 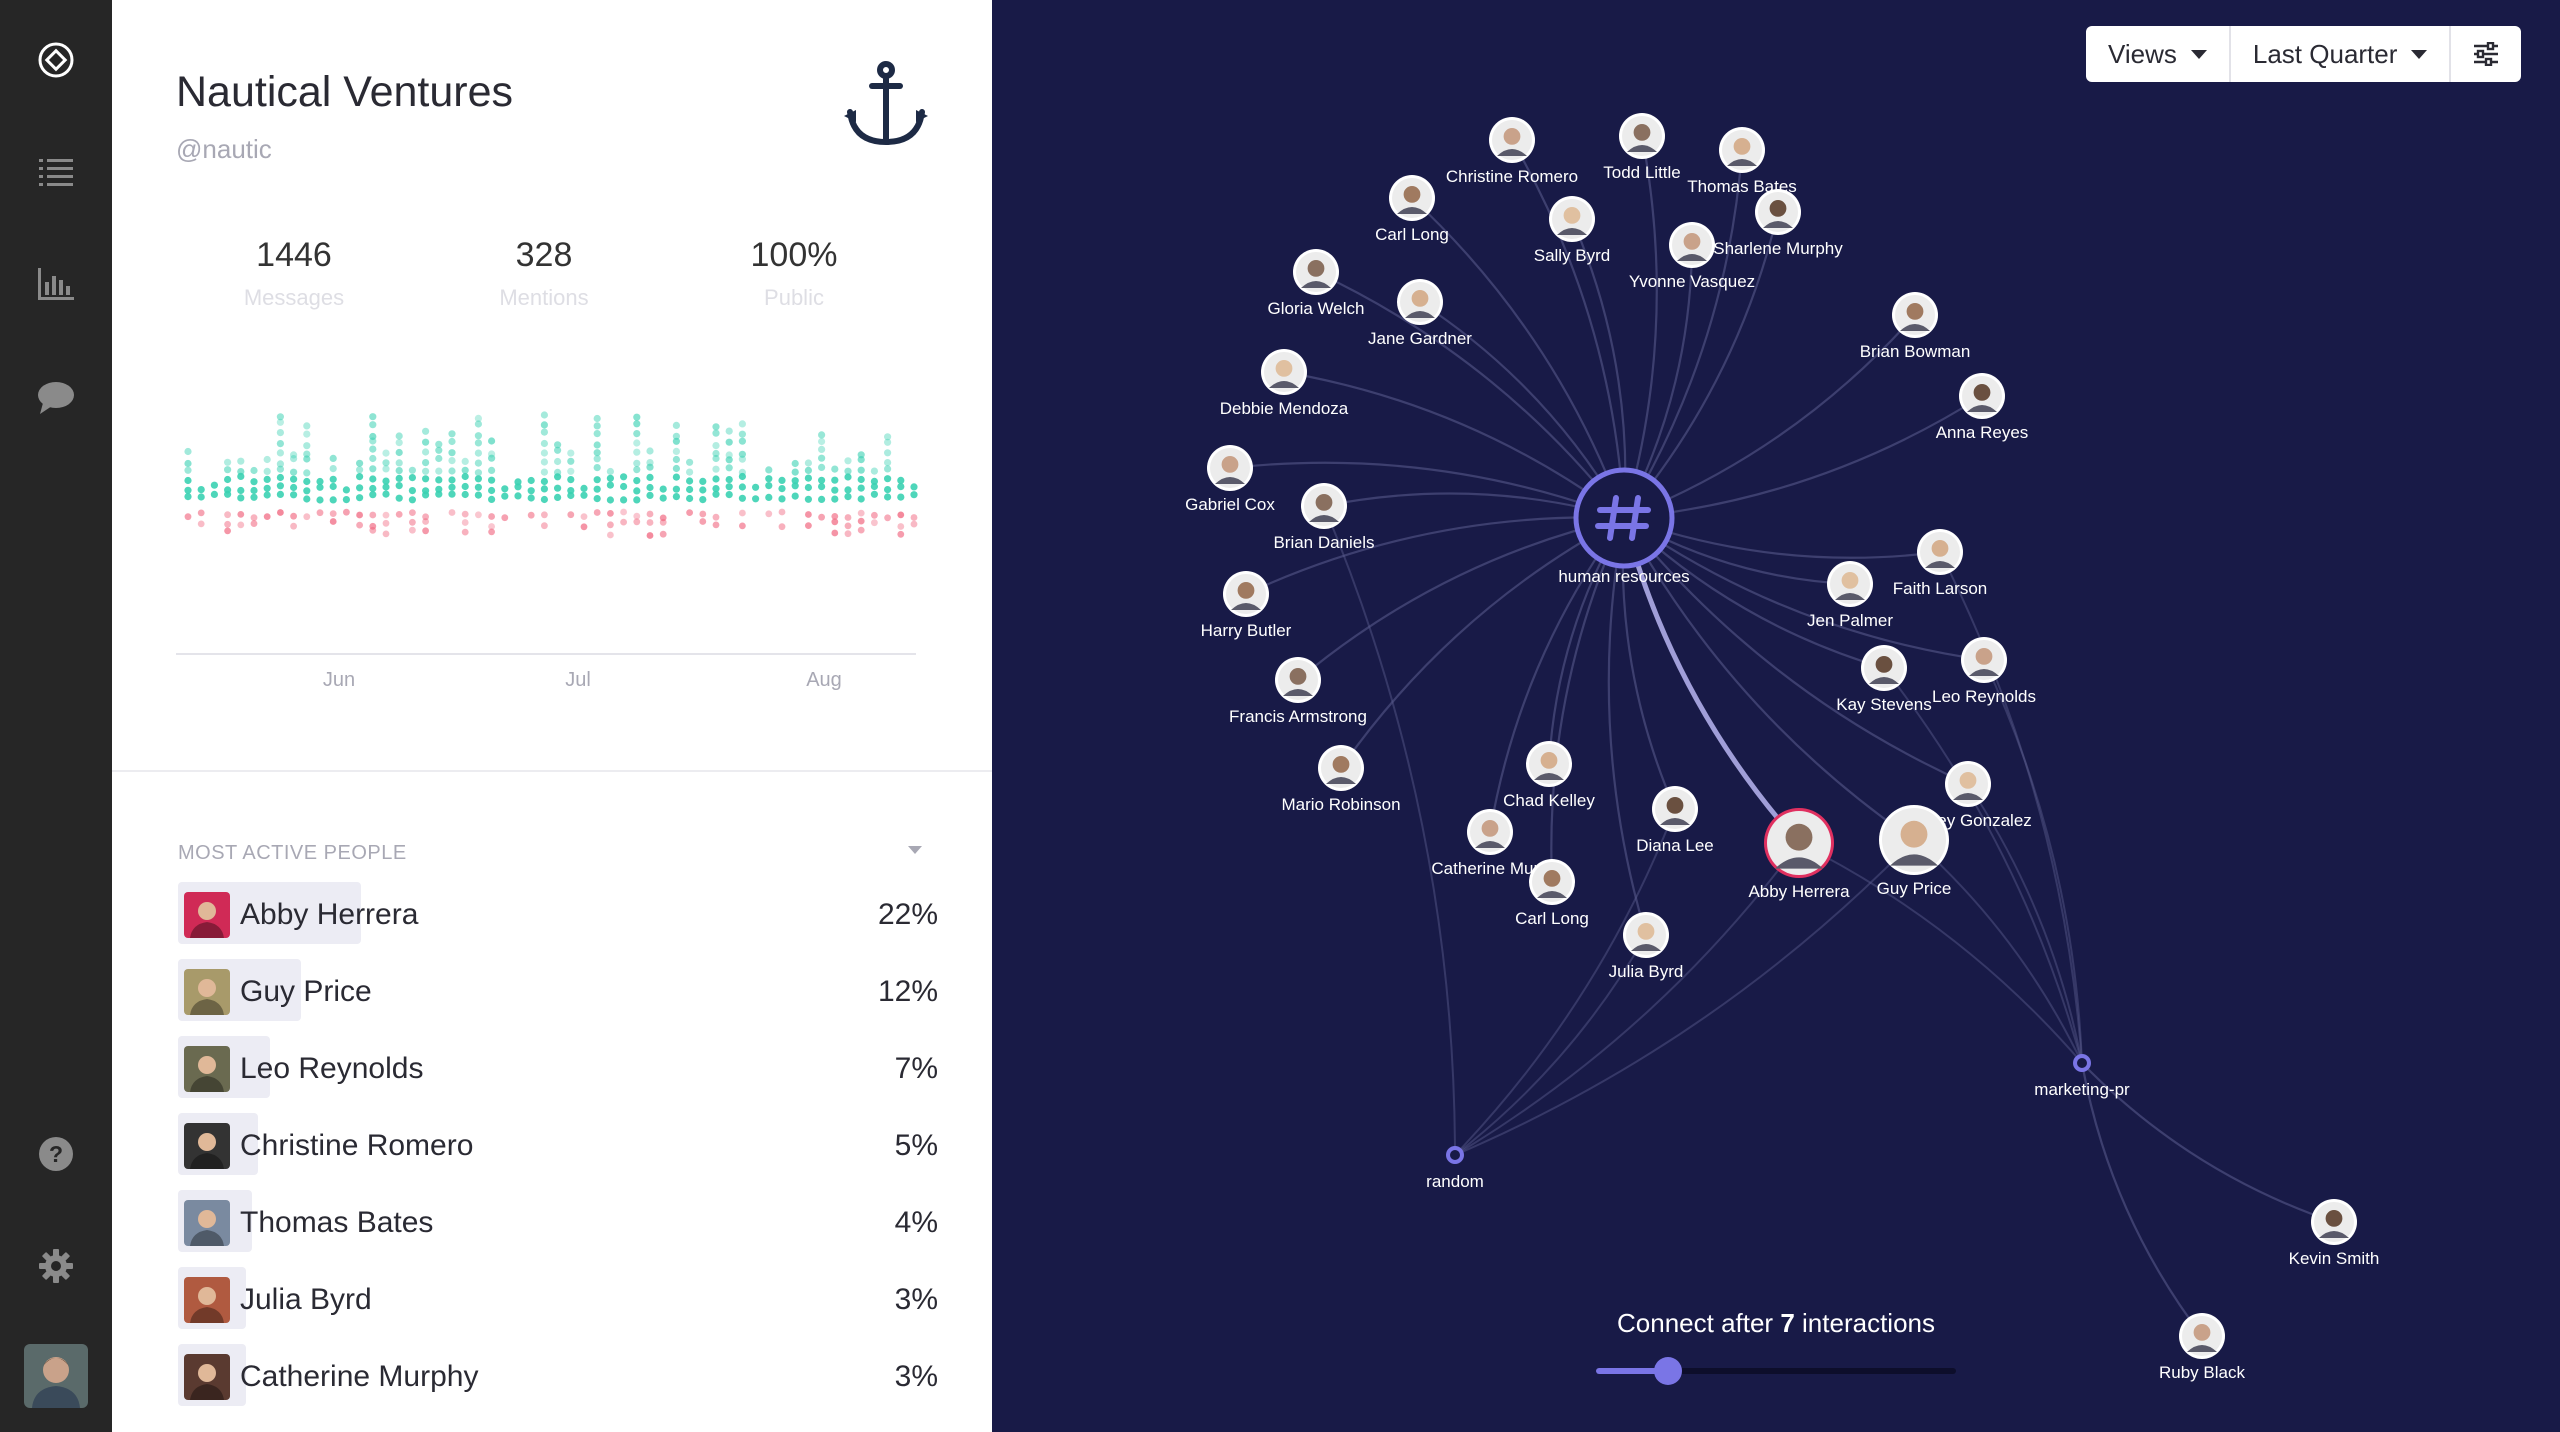 What do you see at coordinates (1776, 1371) in the screenshot?
I see `connect-slider` at bounding box center [1776, 1371].